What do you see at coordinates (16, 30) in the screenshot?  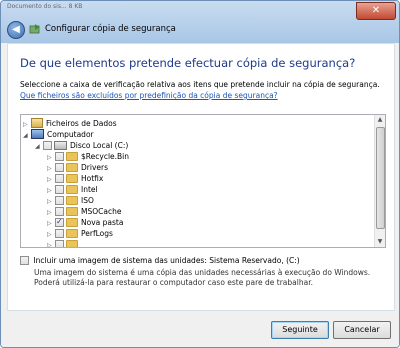 I see `back-arrow-icon: ◀` at bounding box center [16, 30].